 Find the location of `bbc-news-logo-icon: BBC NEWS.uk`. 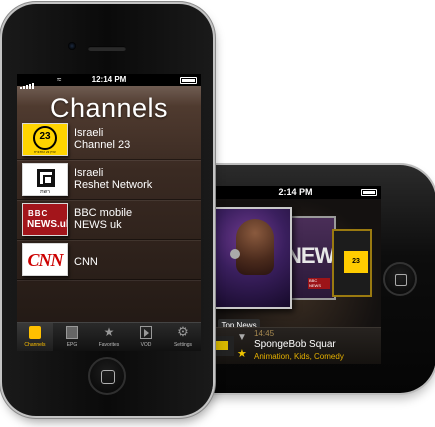

bbc-news-logo-icon: BBC NEWS.uk is located at coordinates (45, 219).